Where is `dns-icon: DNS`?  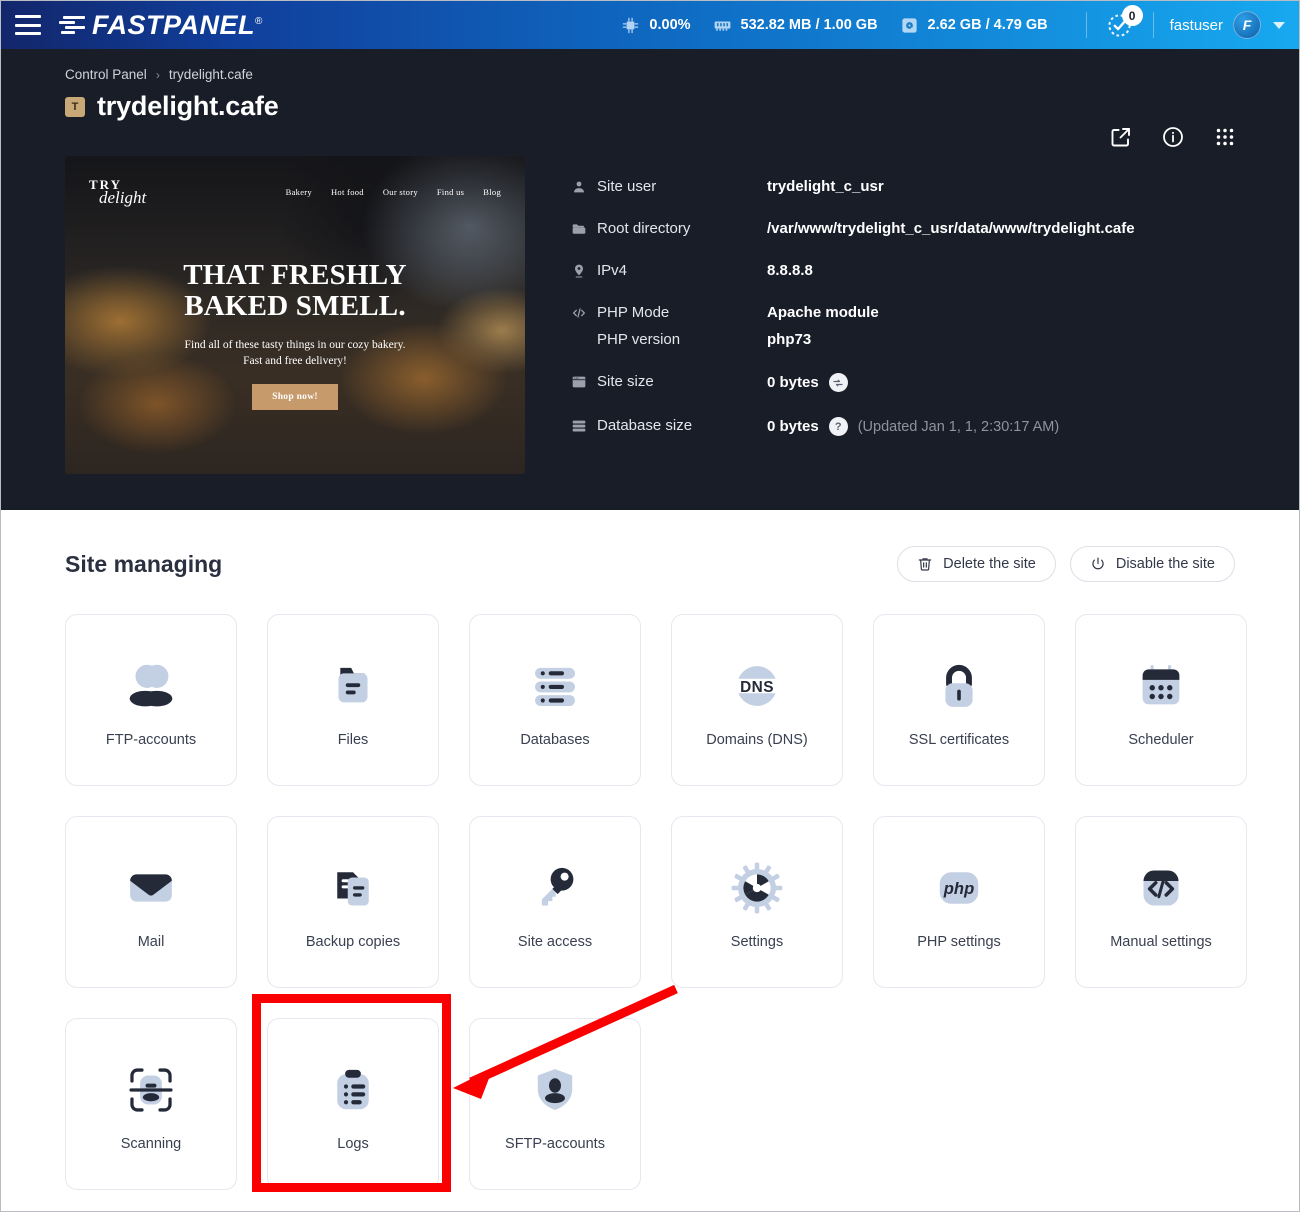
dns-icon: DNS is located at coordinates (757, 686).